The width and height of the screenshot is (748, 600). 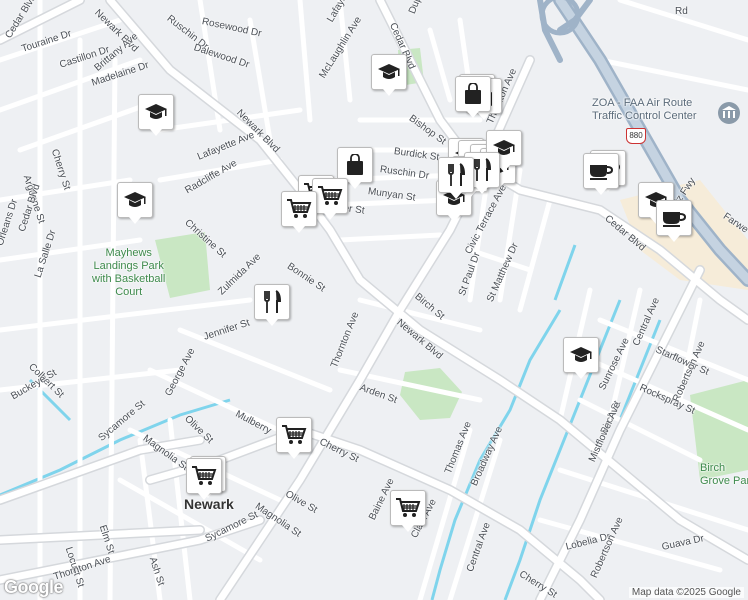 I want to click on grocery-marker-stack, so click(x=330, y=199).